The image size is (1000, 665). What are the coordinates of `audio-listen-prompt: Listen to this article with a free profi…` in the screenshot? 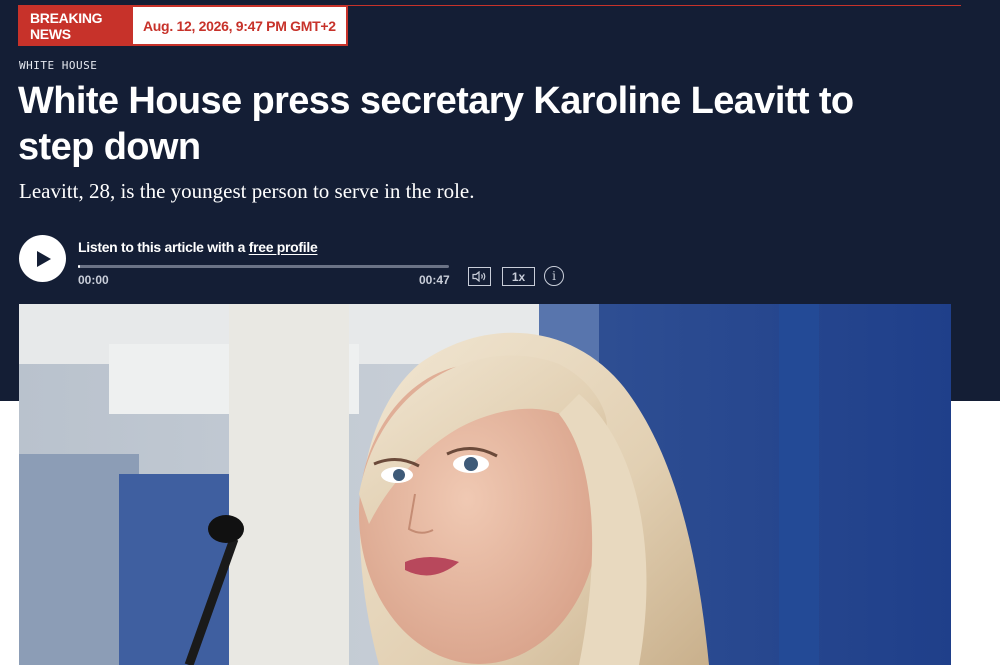 It's located at (198, 247).